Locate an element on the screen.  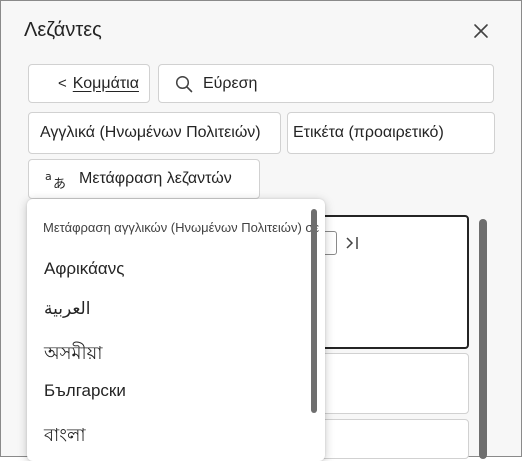
search-label: Εύρεση is located at coordinates (230, 83).